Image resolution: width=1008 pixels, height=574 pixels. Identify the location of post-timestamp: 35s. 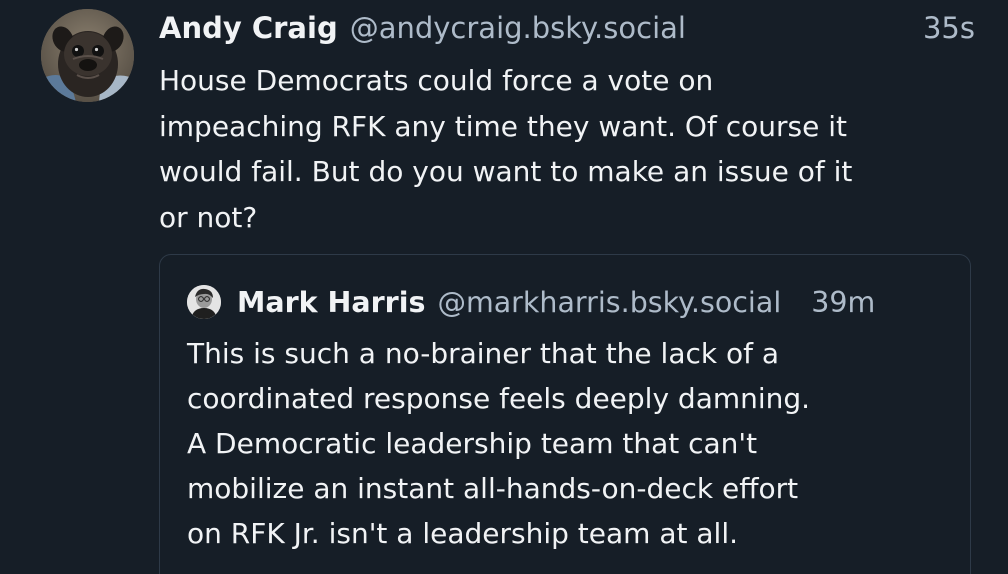
(949, 28).